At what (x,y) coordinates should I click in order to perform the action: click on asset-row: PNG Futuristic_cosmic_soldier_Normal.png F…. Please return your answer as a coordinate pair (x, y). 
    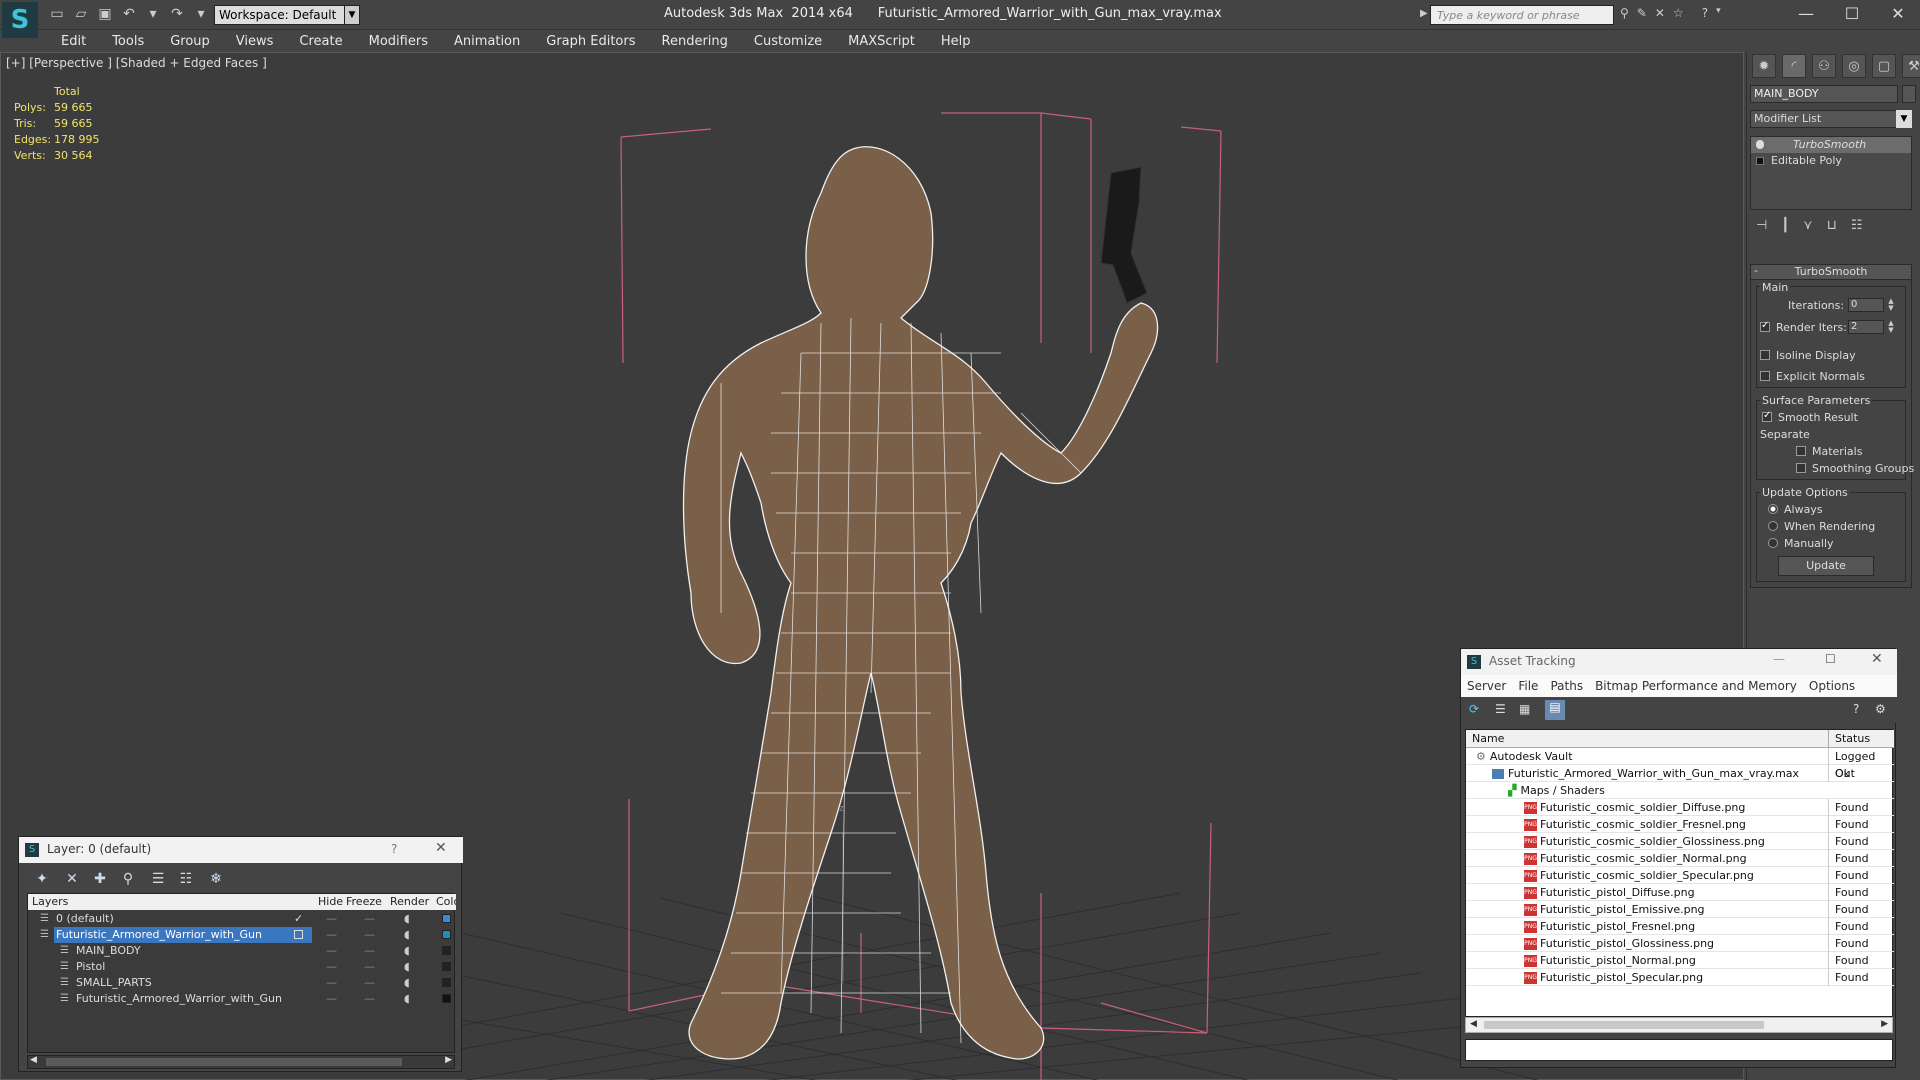
    Looking at the image, I should click on (1680, 858).